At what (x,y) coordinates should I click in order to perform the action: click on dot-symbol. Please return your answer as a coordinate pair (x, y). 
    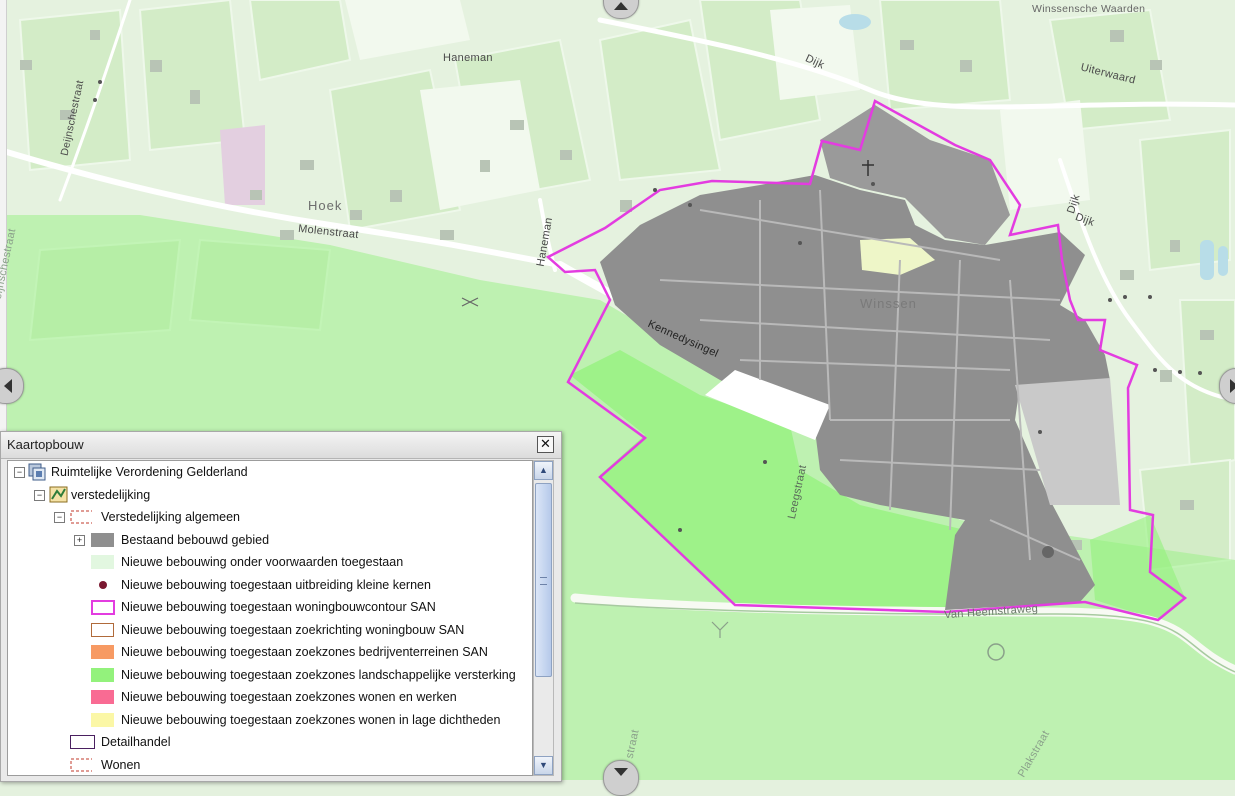
    Looking at the image, I should click on (103, 585).